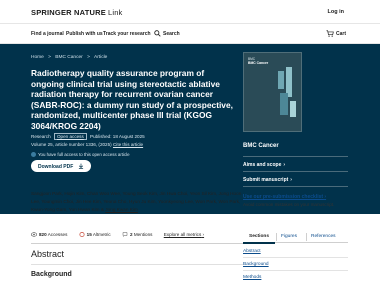  I want to click on mentions-metric: 2 Mentions, so click(137, 235).